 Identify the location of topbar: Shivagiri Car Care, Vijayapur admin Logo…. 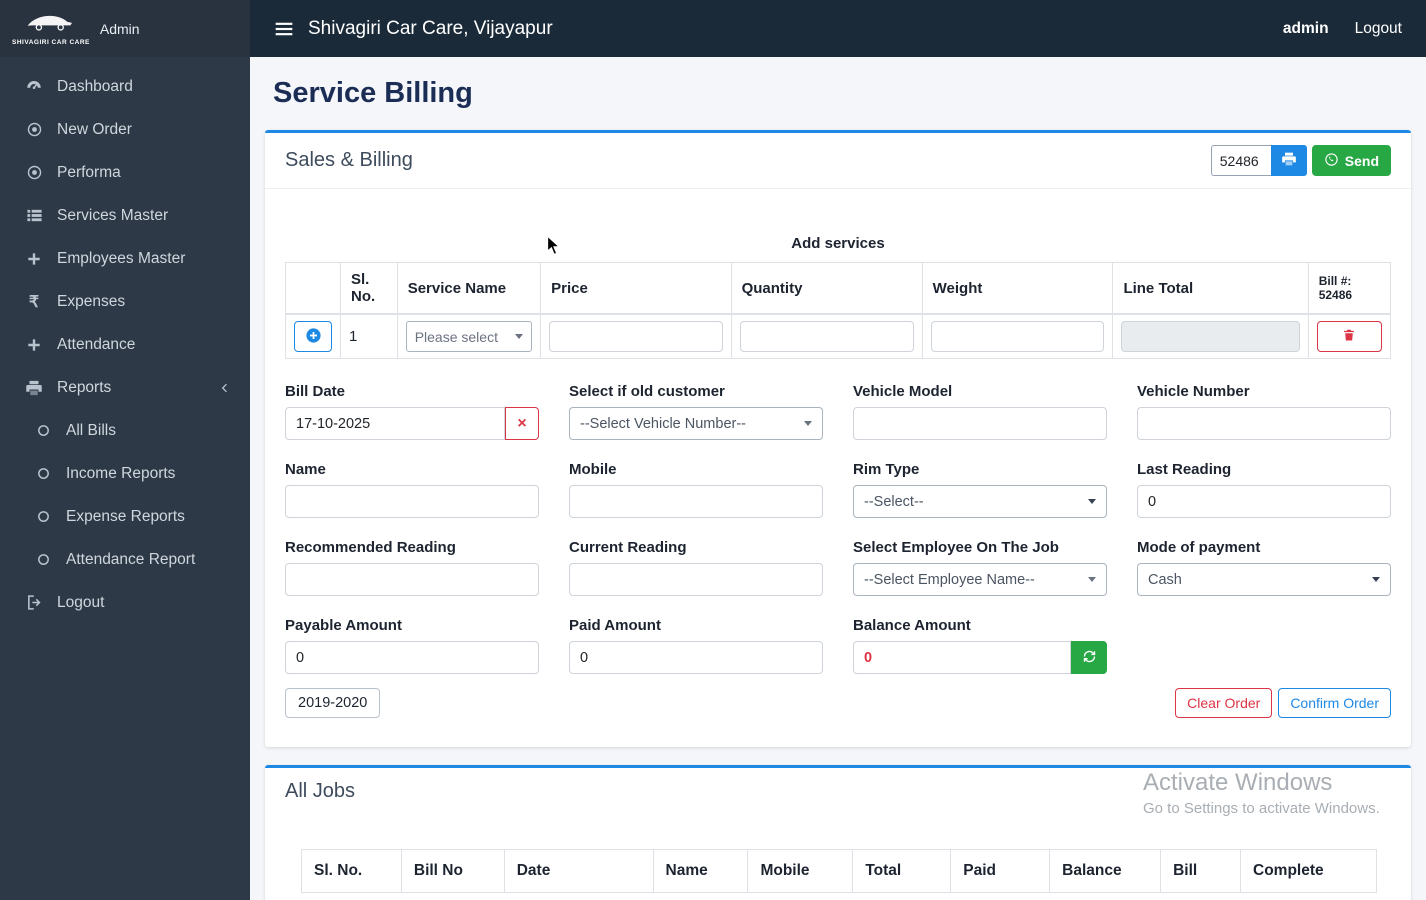
(838, 28).